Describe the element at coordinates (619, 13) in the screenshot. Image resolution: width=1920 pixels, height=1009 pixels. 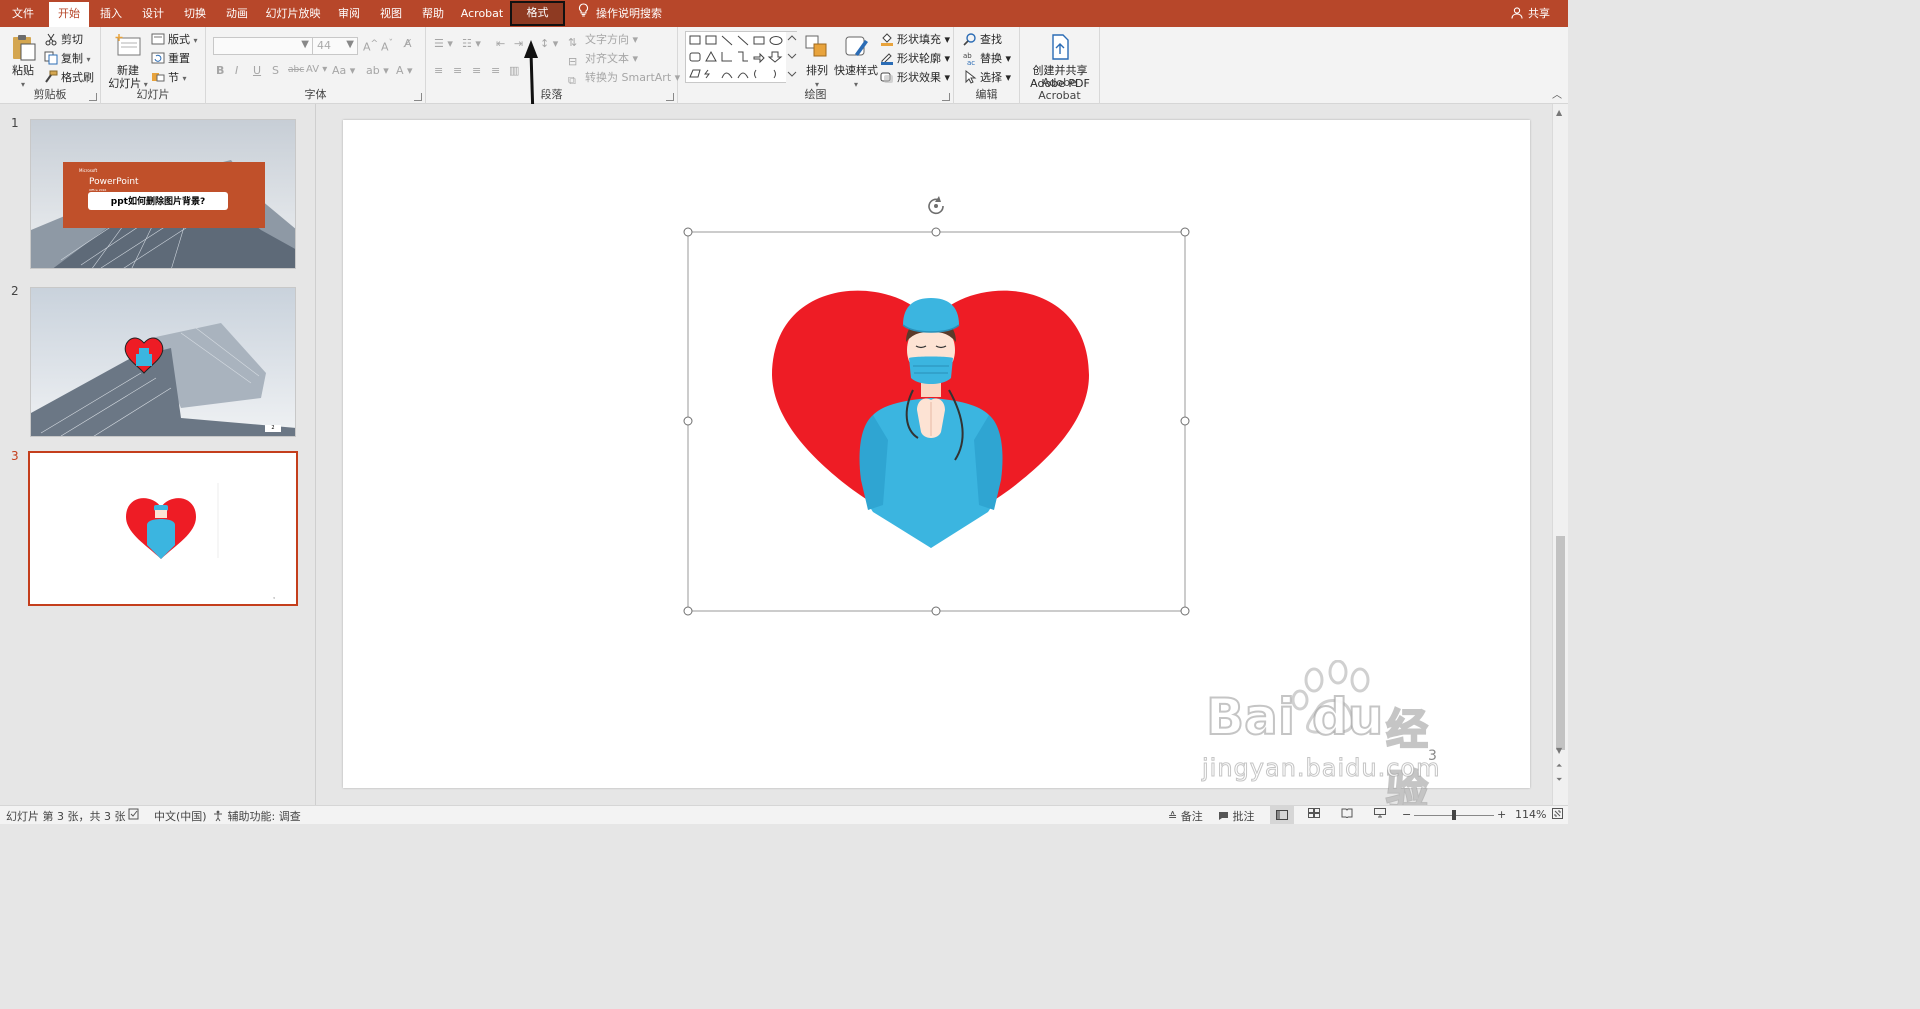
I see `tell-me-search: 操作说明搜索` at that location.